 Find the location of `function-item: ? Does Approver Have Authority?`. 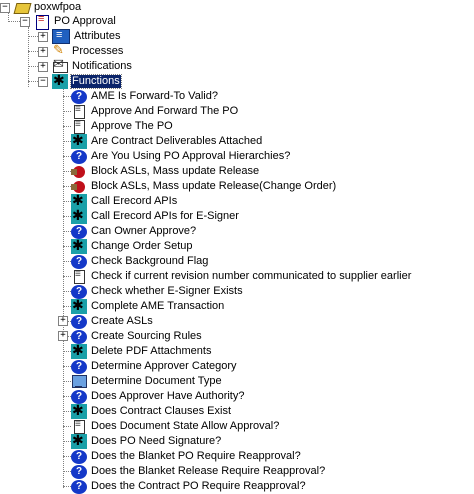

function-item: ? Does Approver Have Authority? is located at coordinates (158, 396).